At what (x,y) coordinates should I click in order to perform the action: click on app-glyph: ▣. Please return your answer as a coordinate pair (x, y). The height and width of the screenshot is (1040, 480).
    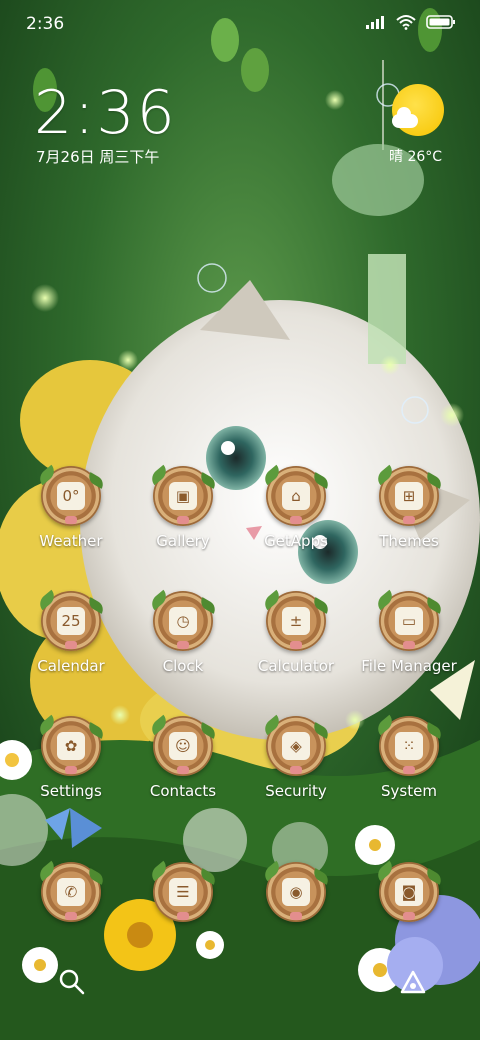
    Looking at the image, I should click on (183, 496).